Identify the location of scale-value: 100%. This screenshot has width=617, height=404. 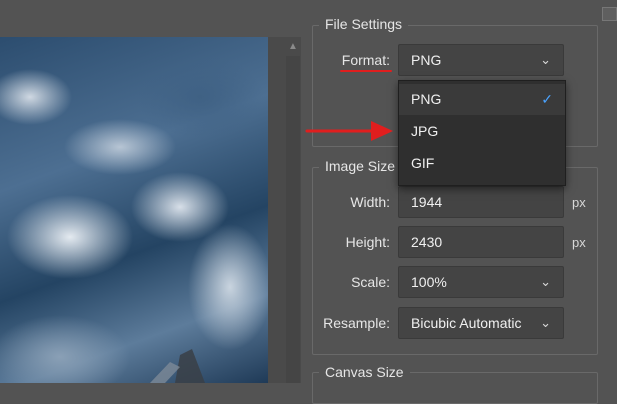
(429, 282).